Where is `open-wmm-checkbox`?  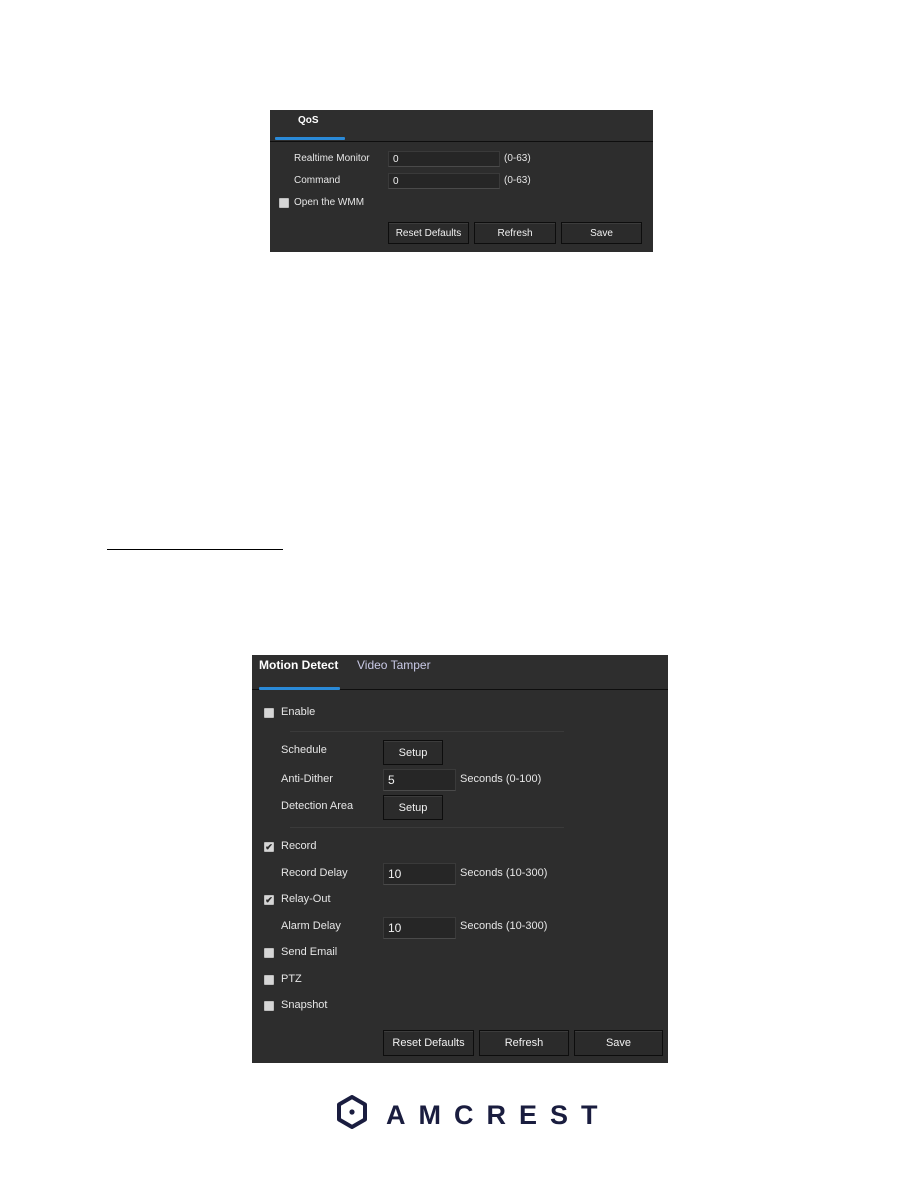 open-wmm-checkbox is located at coordinates (284, 203).